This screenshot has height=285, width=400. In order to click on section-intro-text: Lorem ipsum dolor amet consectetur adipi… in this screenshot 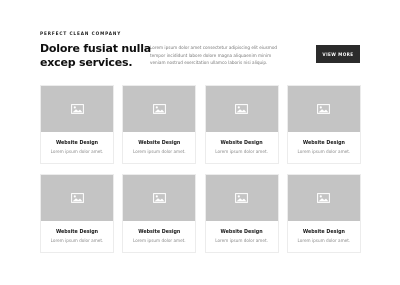, I will do `click(214, 55)`.